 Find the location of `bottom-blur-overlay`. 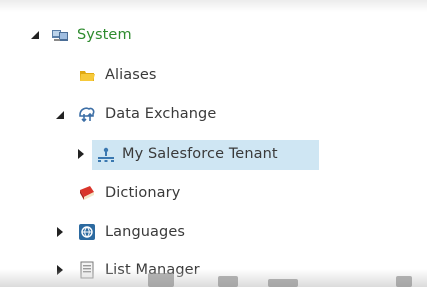

bottom-blur-overlay is located at coordinates (213, 278).